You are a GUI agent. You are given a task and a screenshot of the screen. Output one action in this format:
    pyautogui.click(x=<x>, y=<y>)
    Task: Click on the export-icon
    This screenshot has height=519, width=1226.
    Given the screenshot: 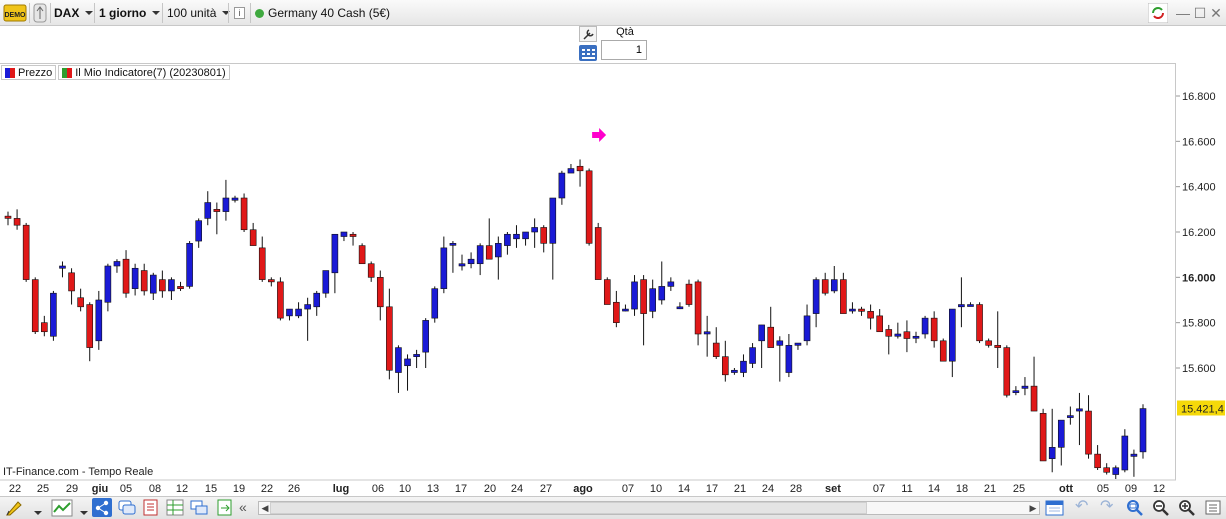 What is the action you would take?
    pyautogui.click(x=225, y=507)
    